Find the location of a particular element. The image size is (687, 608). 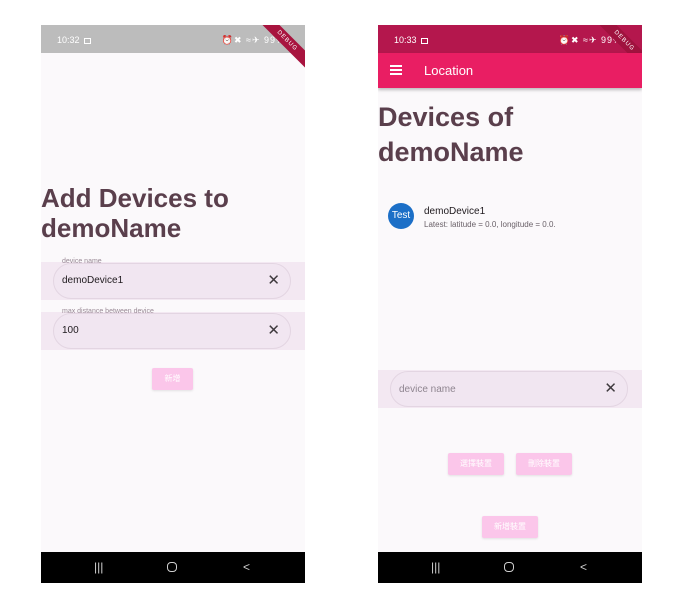

status-time: 10:32 is located at coordinates (74, 40).